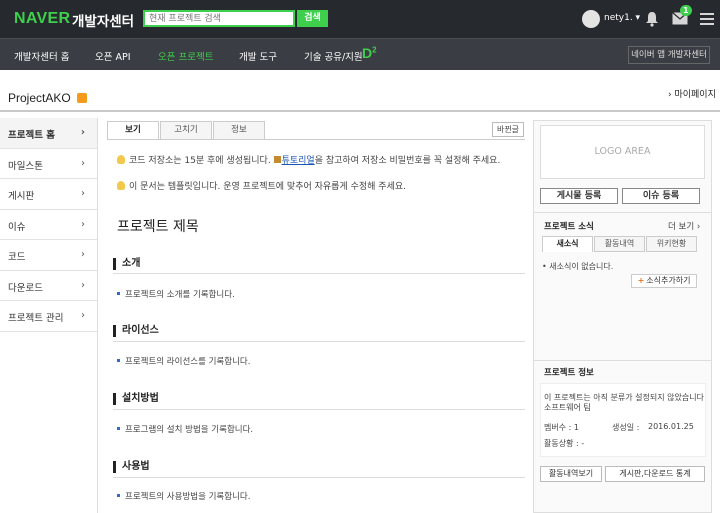 This screenshot has height=513, width=720. I want to click on nav-open-api: 오픈 API, so click(113, 56).